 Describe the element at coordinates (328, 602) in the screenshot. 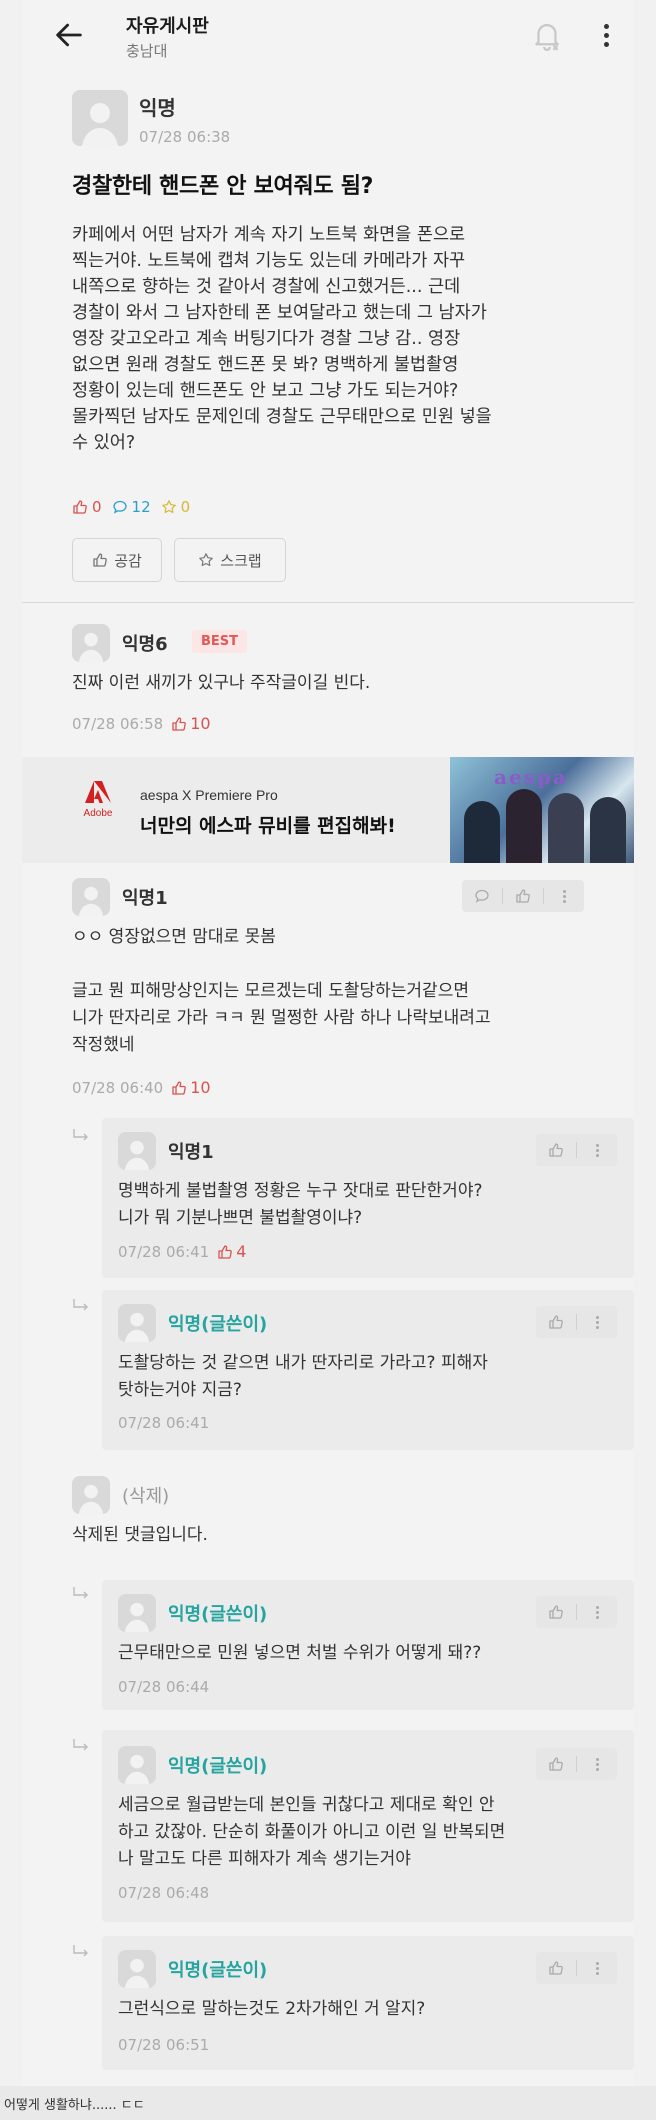

I see `divider` at that location.